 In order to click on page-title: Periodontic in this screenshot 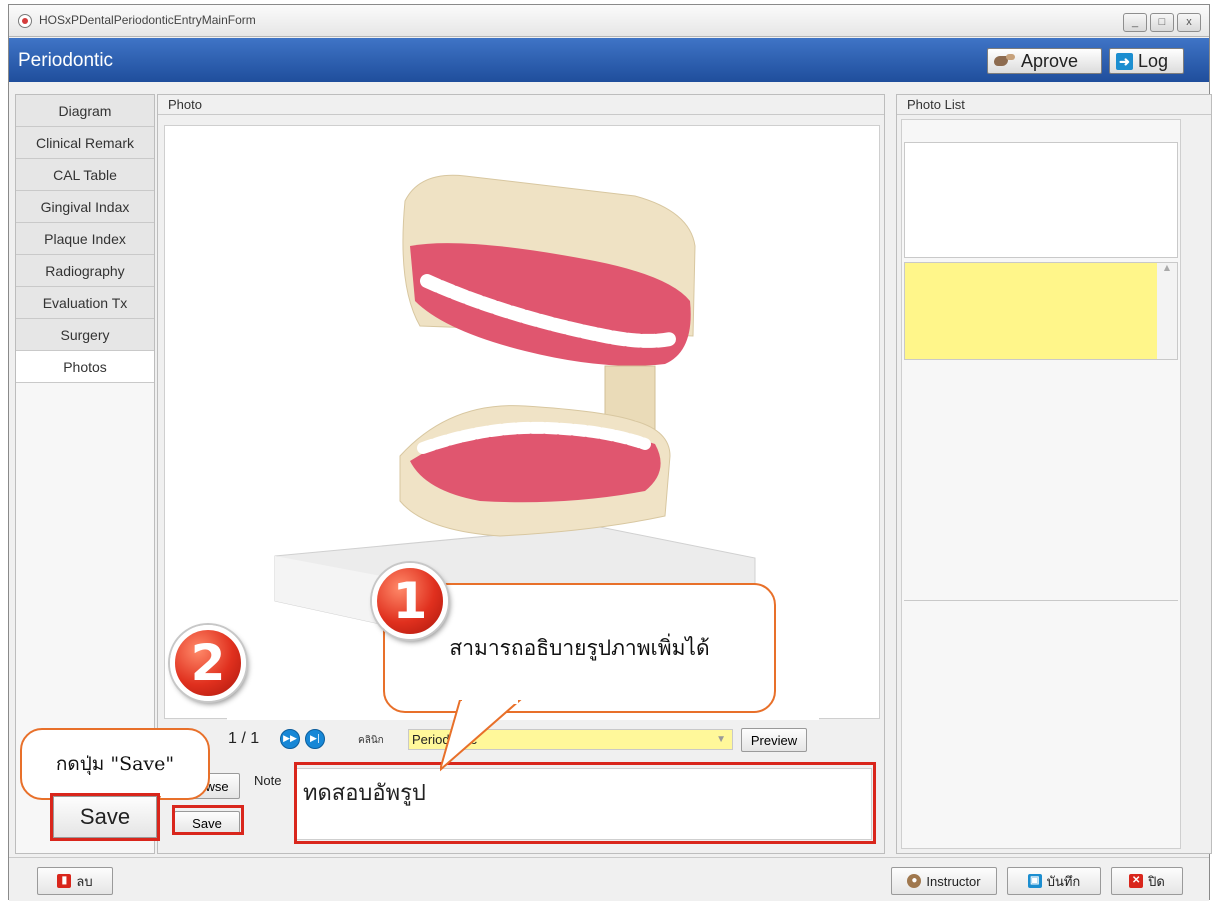, I will do `click(66, 60)`.